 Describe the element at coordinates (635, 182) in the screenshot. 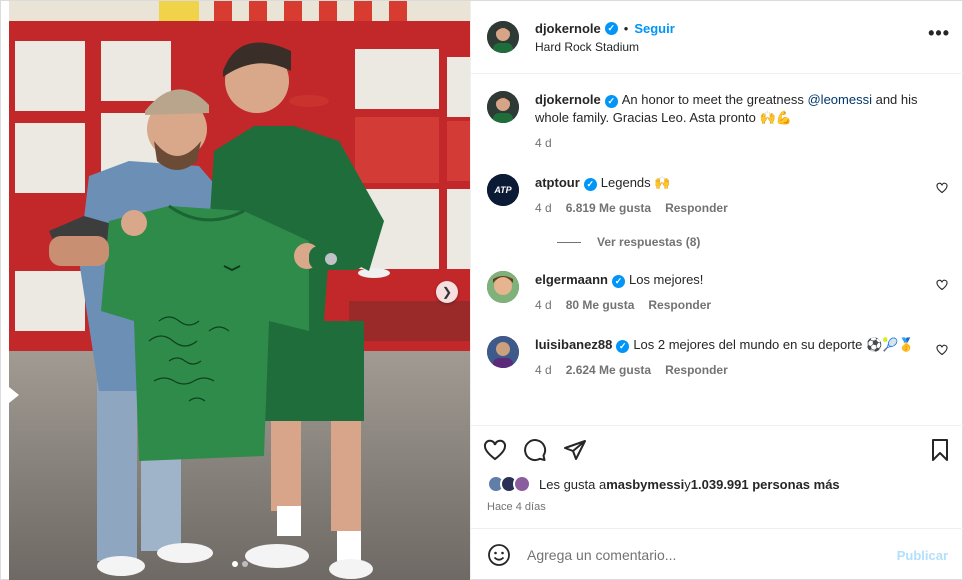

I see `comment-text: Legends 🙌` at that location.